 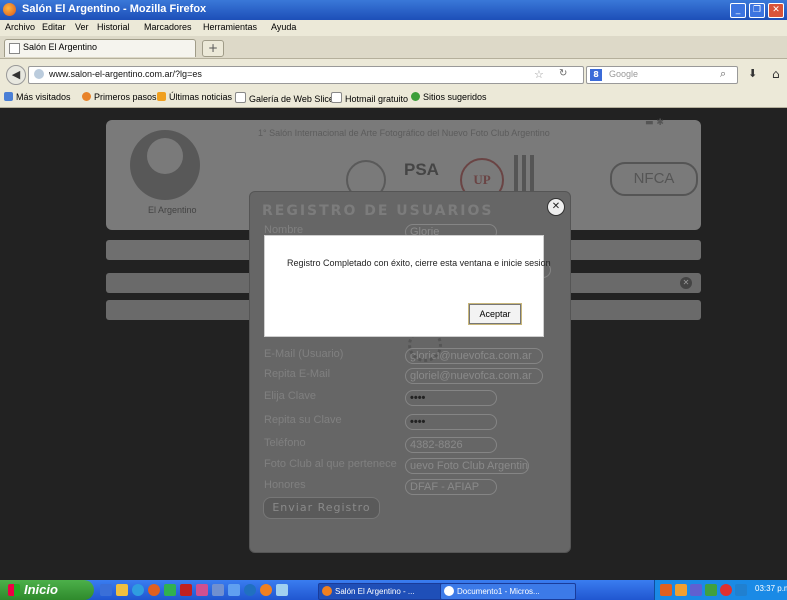 What do you see at coordinates (474, 376) in the screenshot?
I see `repita-email-field: gloriel@nuevofca.com.ar` at bounding box center [474, 376].